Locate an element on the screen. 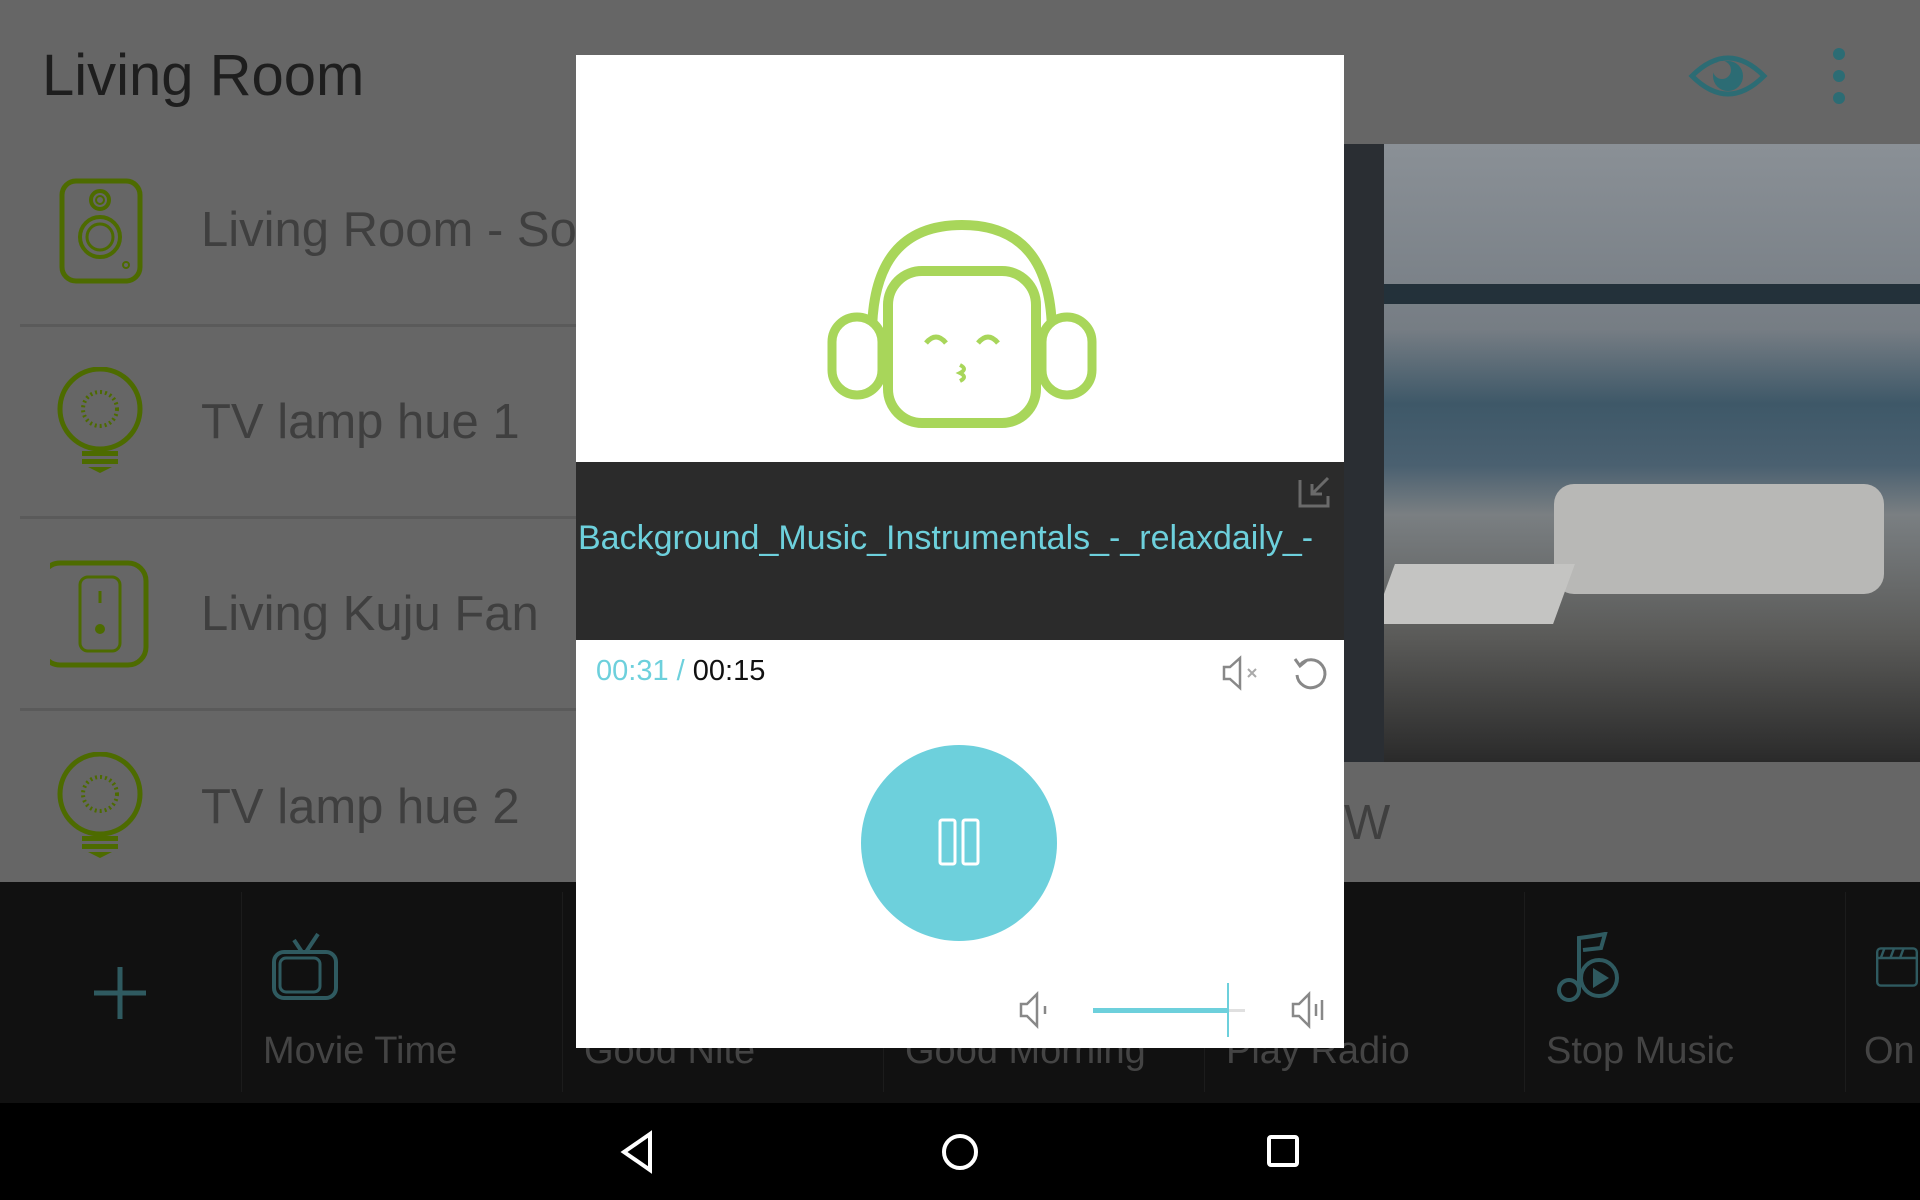 This screenshot has width=1920, height=1200. headphones-logo-icon is located at coordinates (962, 323).